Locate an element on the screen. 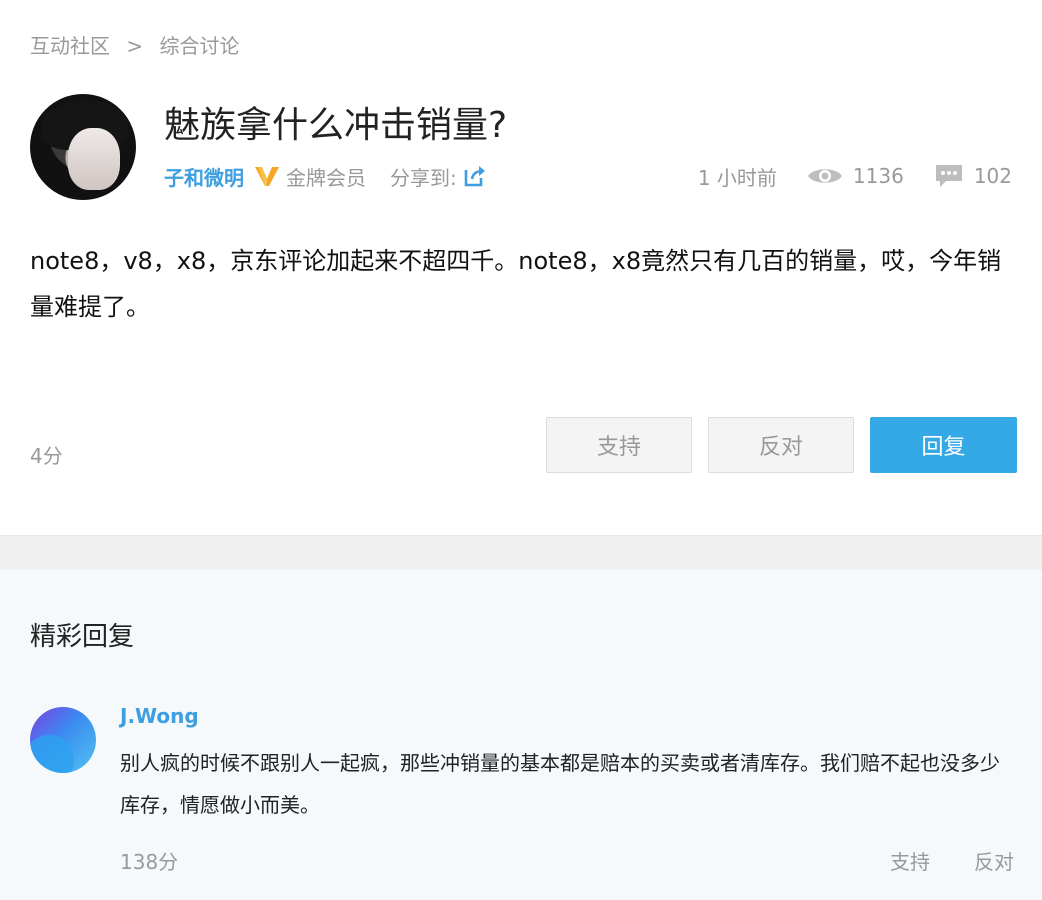 Image resolution: width=1042 pixels, height=900 pixels. reply-avatar is located at coordinates (63, 740).